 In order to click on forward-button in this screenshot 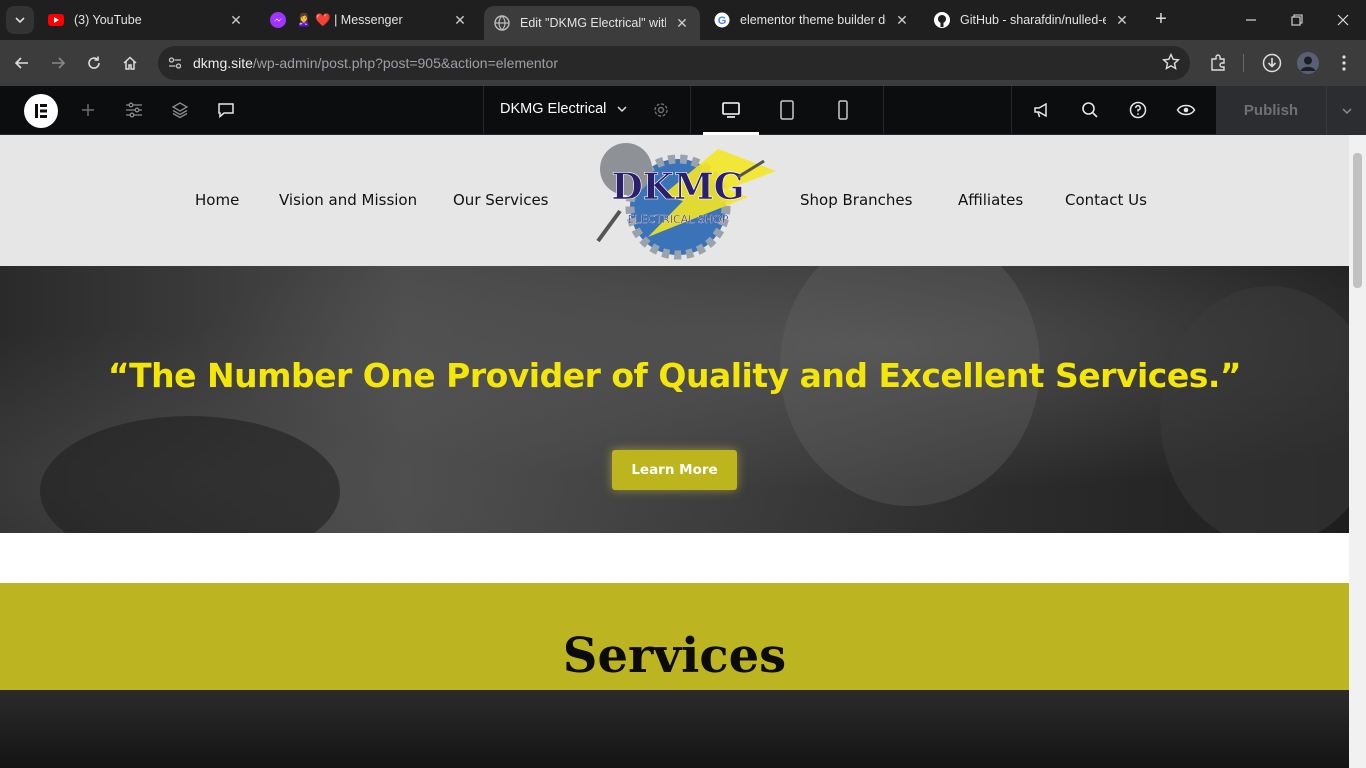, I will do `click(58, 63)`.